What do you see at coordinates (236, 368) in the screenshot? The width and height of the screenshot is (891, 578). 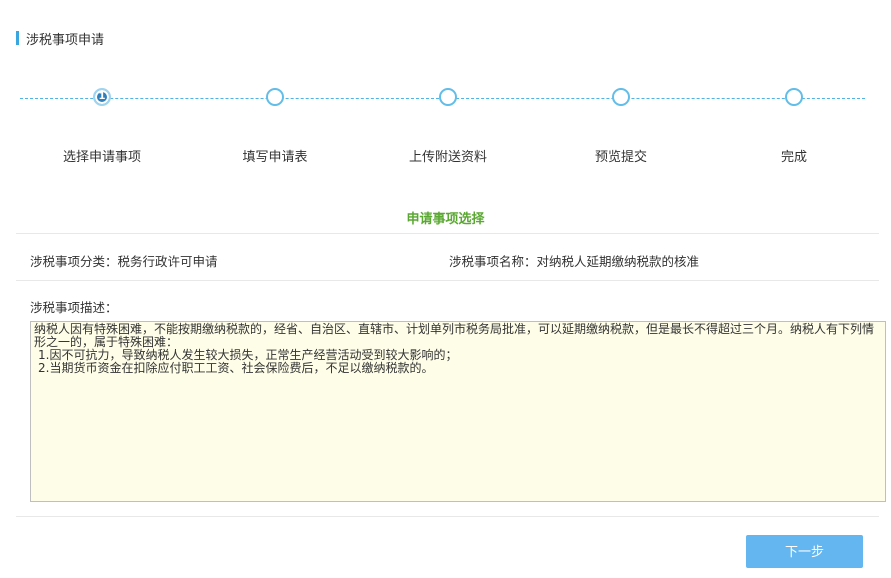 I see `description-line: 2.当期货币资金在扣除应付职工工资、社会保险费后，不足以缴纳税款的。` at bounding box center [236, 368].